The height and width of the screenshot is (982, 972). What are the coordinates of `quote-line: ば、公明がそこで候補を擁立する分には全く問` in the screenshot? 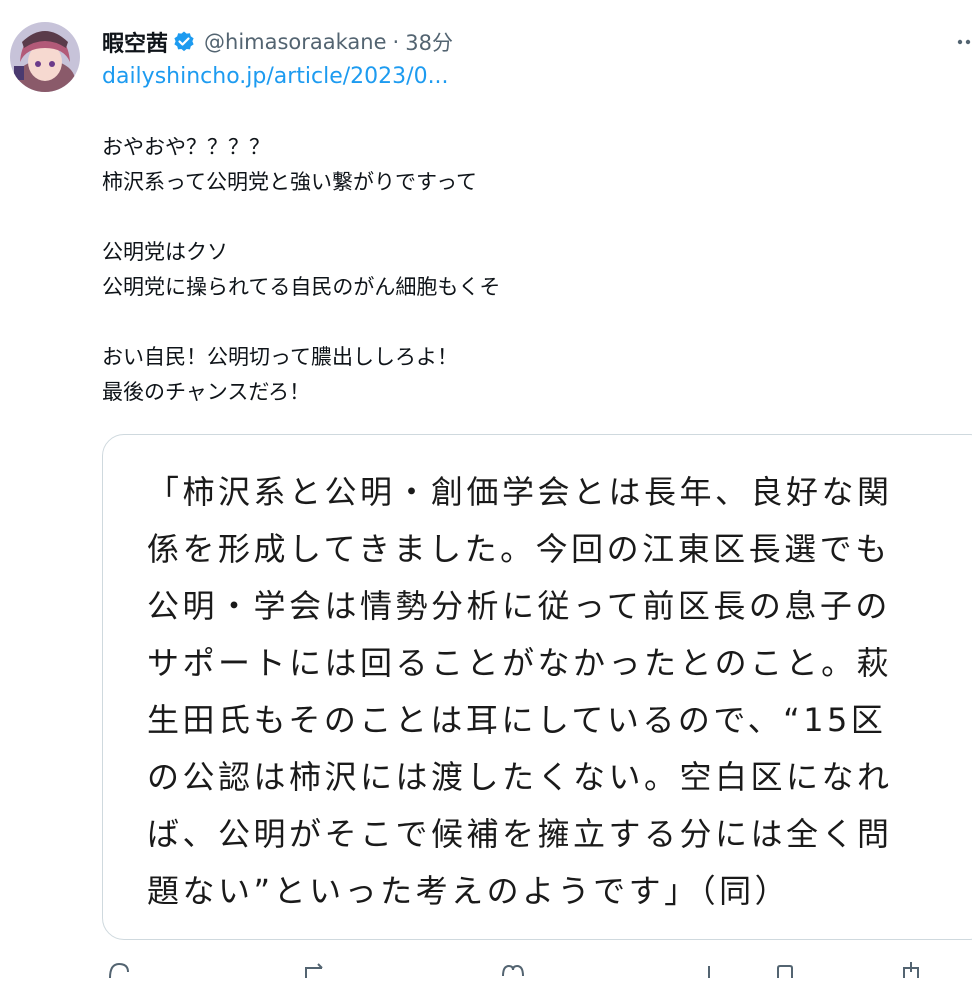 It's located at (520, 834).